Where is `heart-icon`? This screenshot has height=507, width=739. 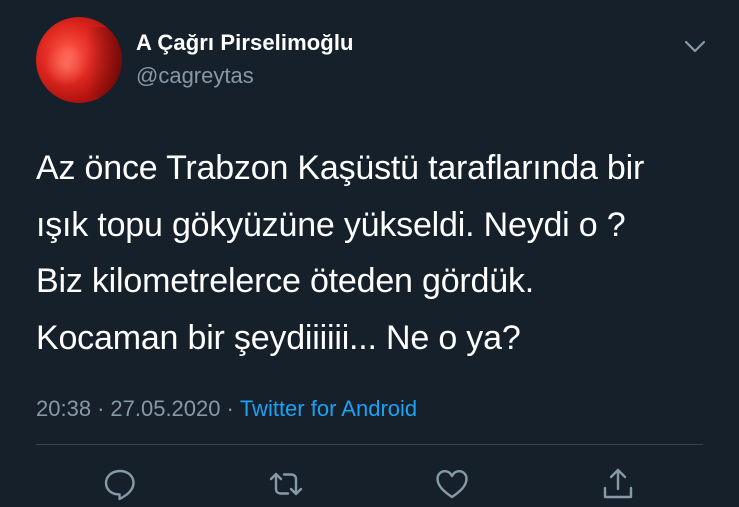 heart-icon is located at coordinates (452, 484).